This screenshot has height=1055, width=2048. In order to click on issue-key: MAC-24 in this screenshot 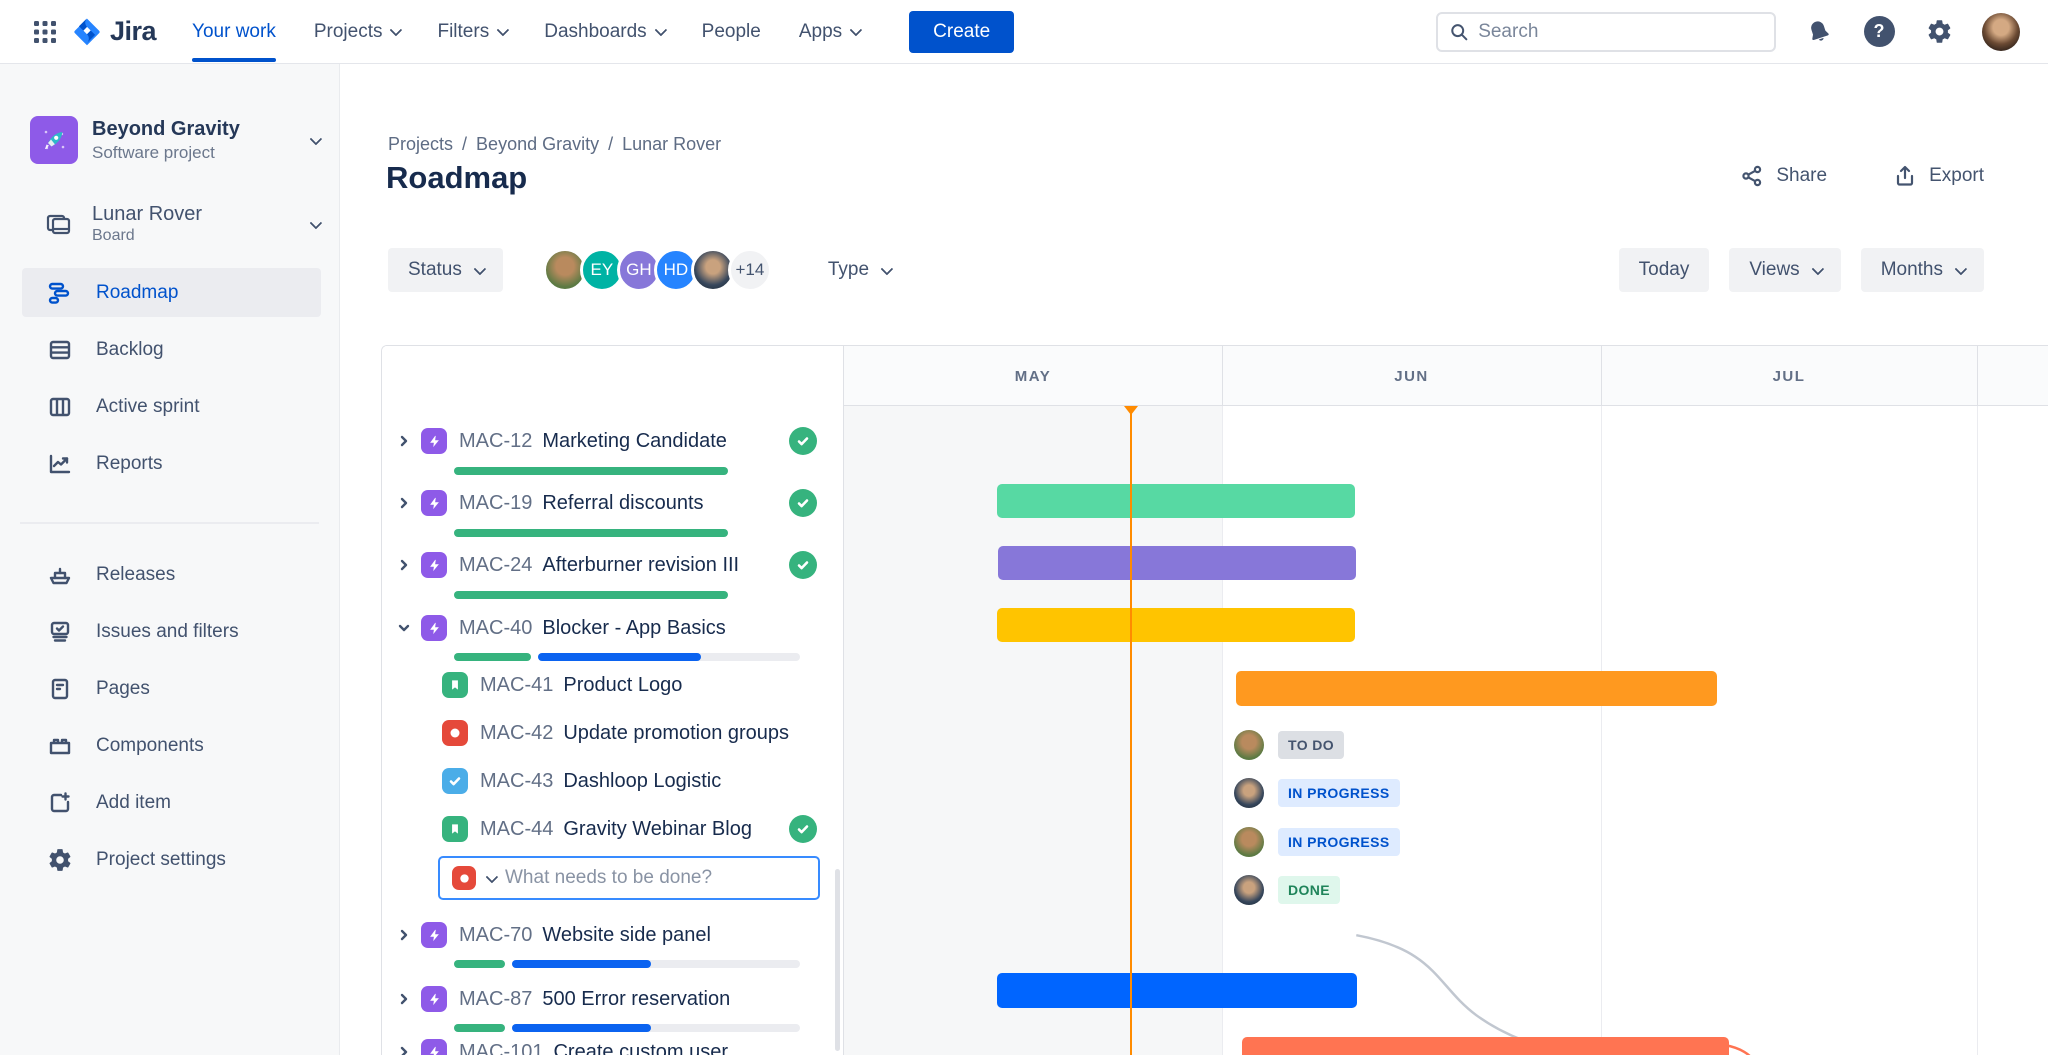, I will do `click(496, 564)`.